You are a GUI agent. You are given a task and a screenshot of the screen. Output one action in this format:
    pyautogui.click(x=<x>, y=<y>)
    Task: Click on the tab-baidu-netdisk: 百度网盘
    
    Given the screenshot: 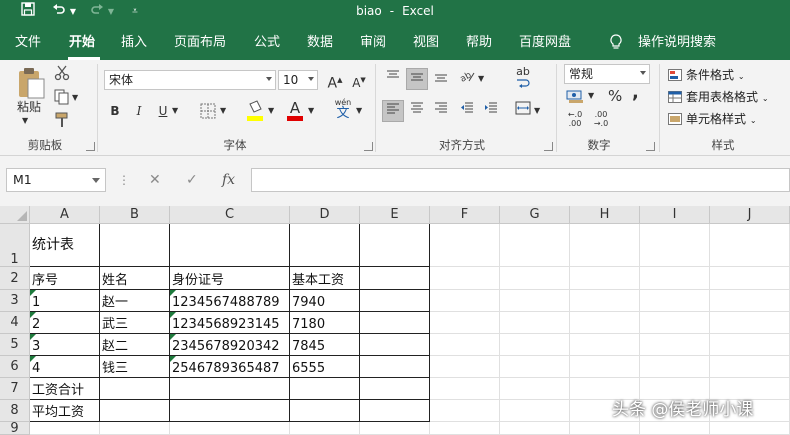 What is the action you would take?
    pyautogui.click(x=545, y=44)
    